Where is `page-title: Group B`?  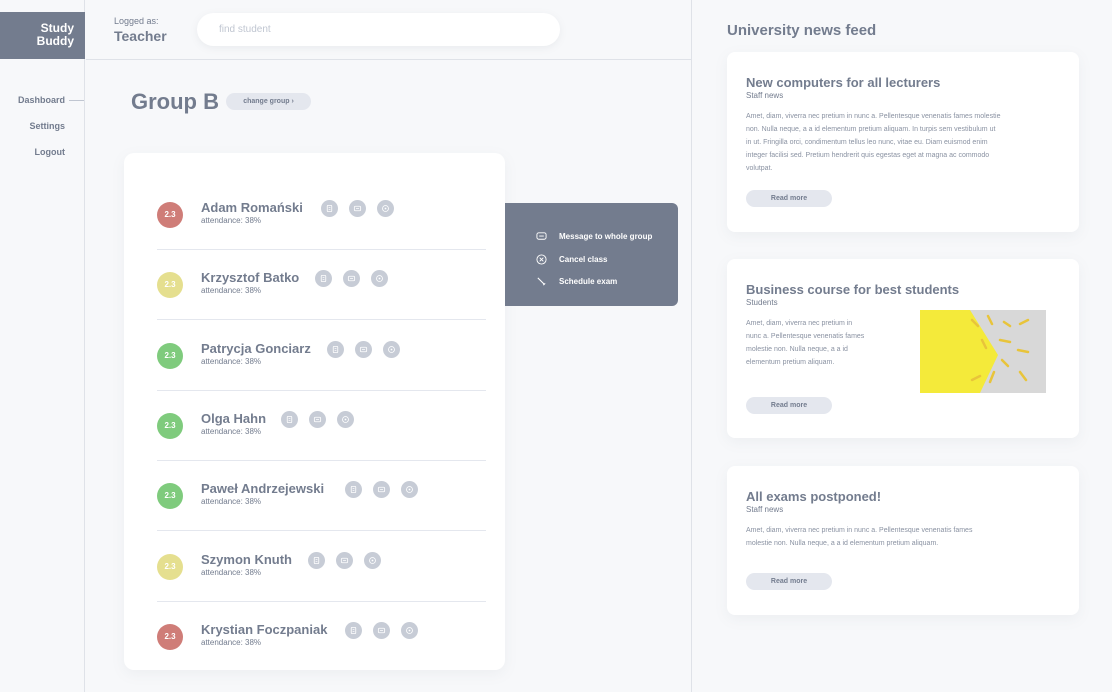
page-title: Group B is located at coordinates (175, 101).